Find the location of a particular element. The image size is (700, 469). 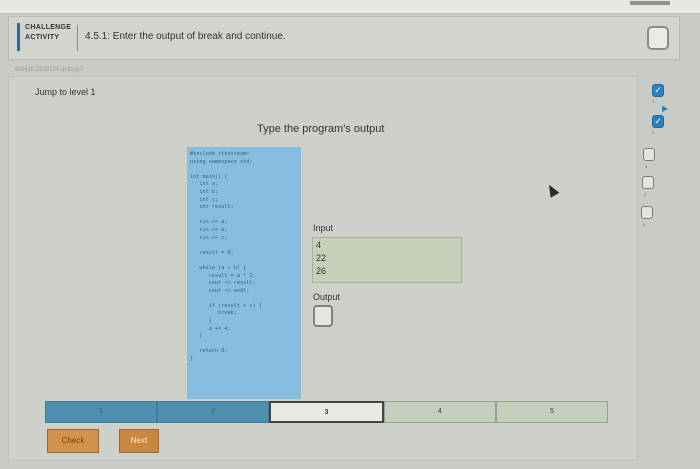

chevron-right-icon: ▶ is located at coordinates (665, 108).